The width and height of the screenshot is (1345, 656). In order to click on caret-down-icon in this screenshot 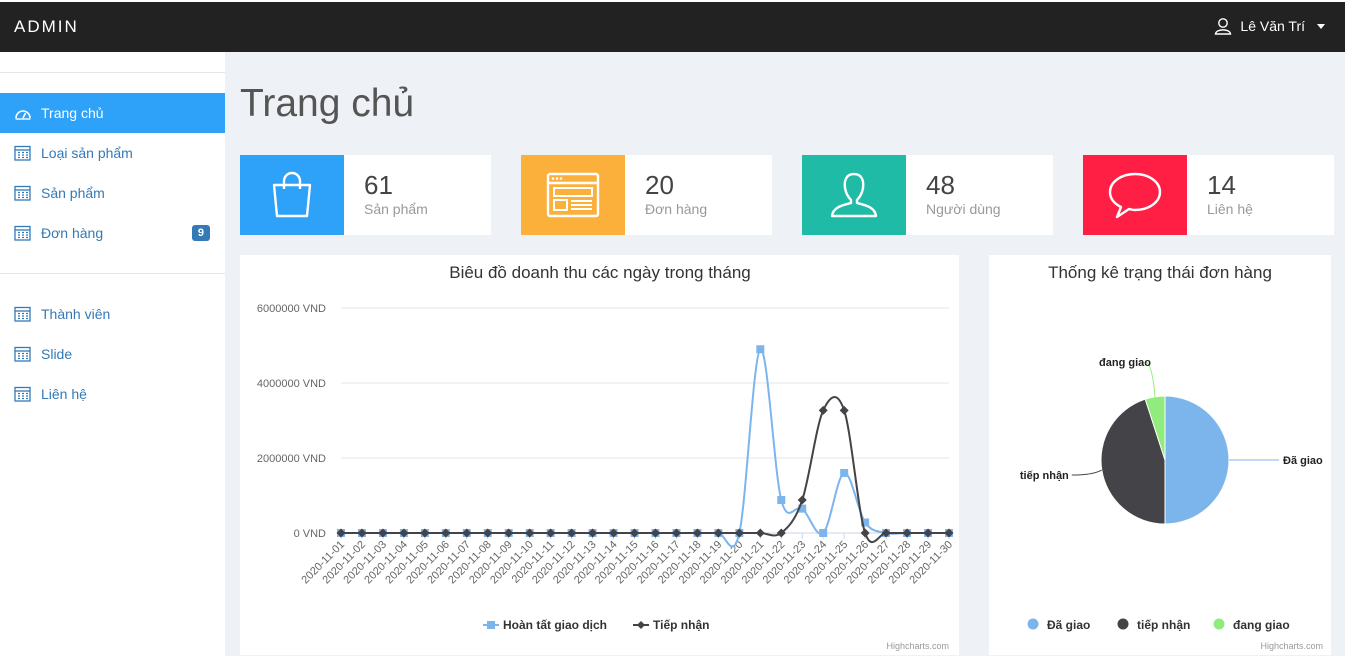, I will do `click(1321, 26)`.